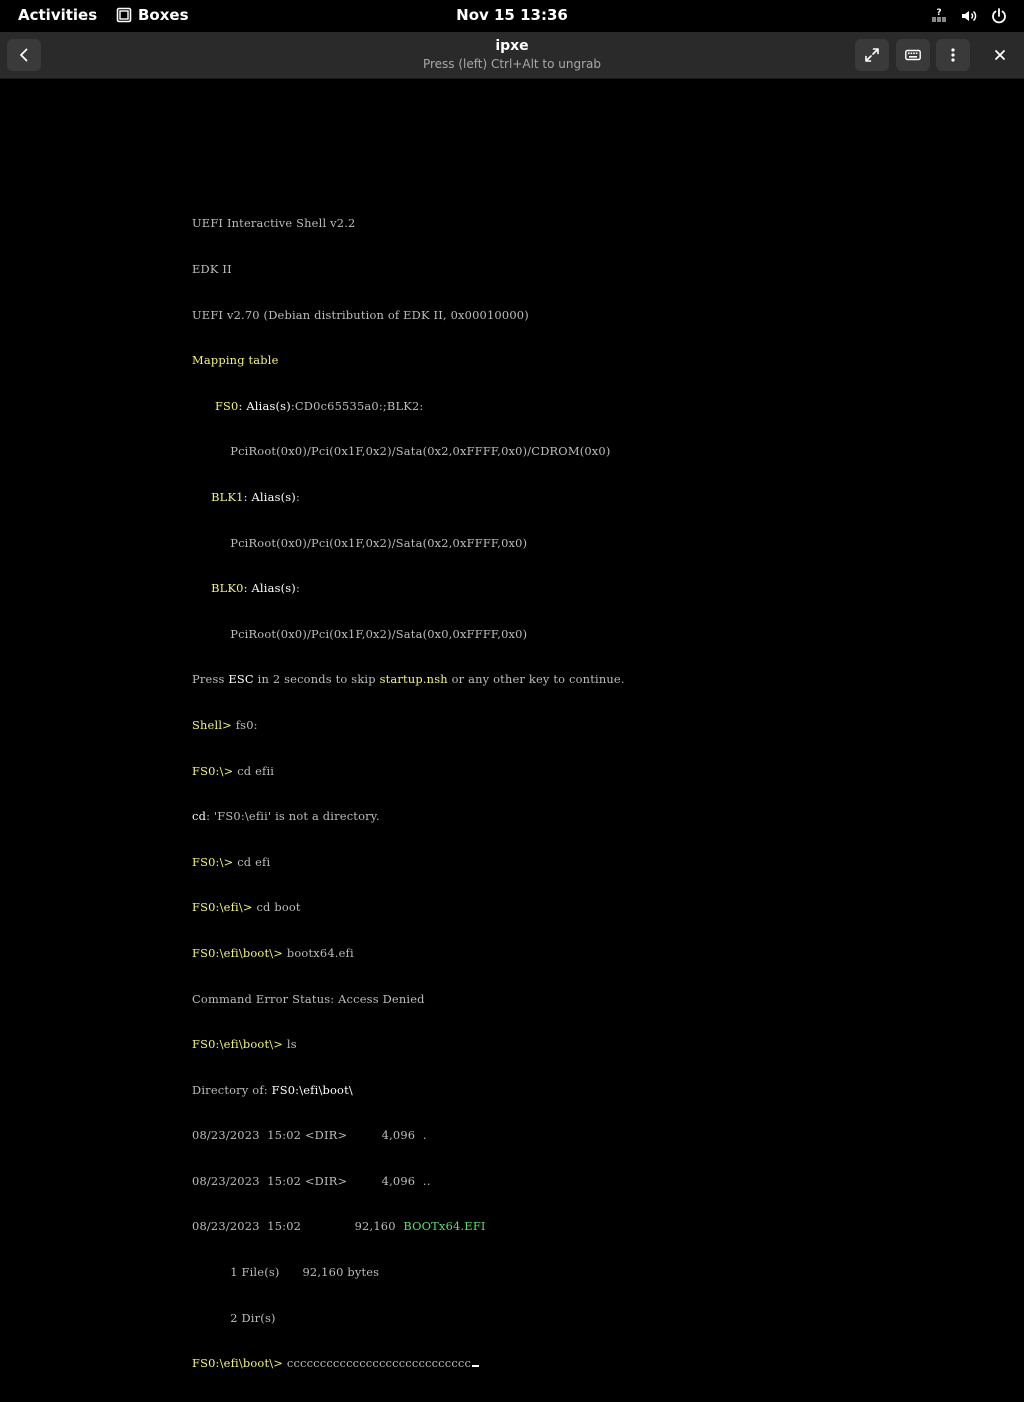 Image resolution: width=1024 pixels, height=1402 pixels. What do you see at coordinates (234, 1317) in the screenshot?
I see `terminal-line: 2 Dir(s)` at bounding box center [234, 1317].